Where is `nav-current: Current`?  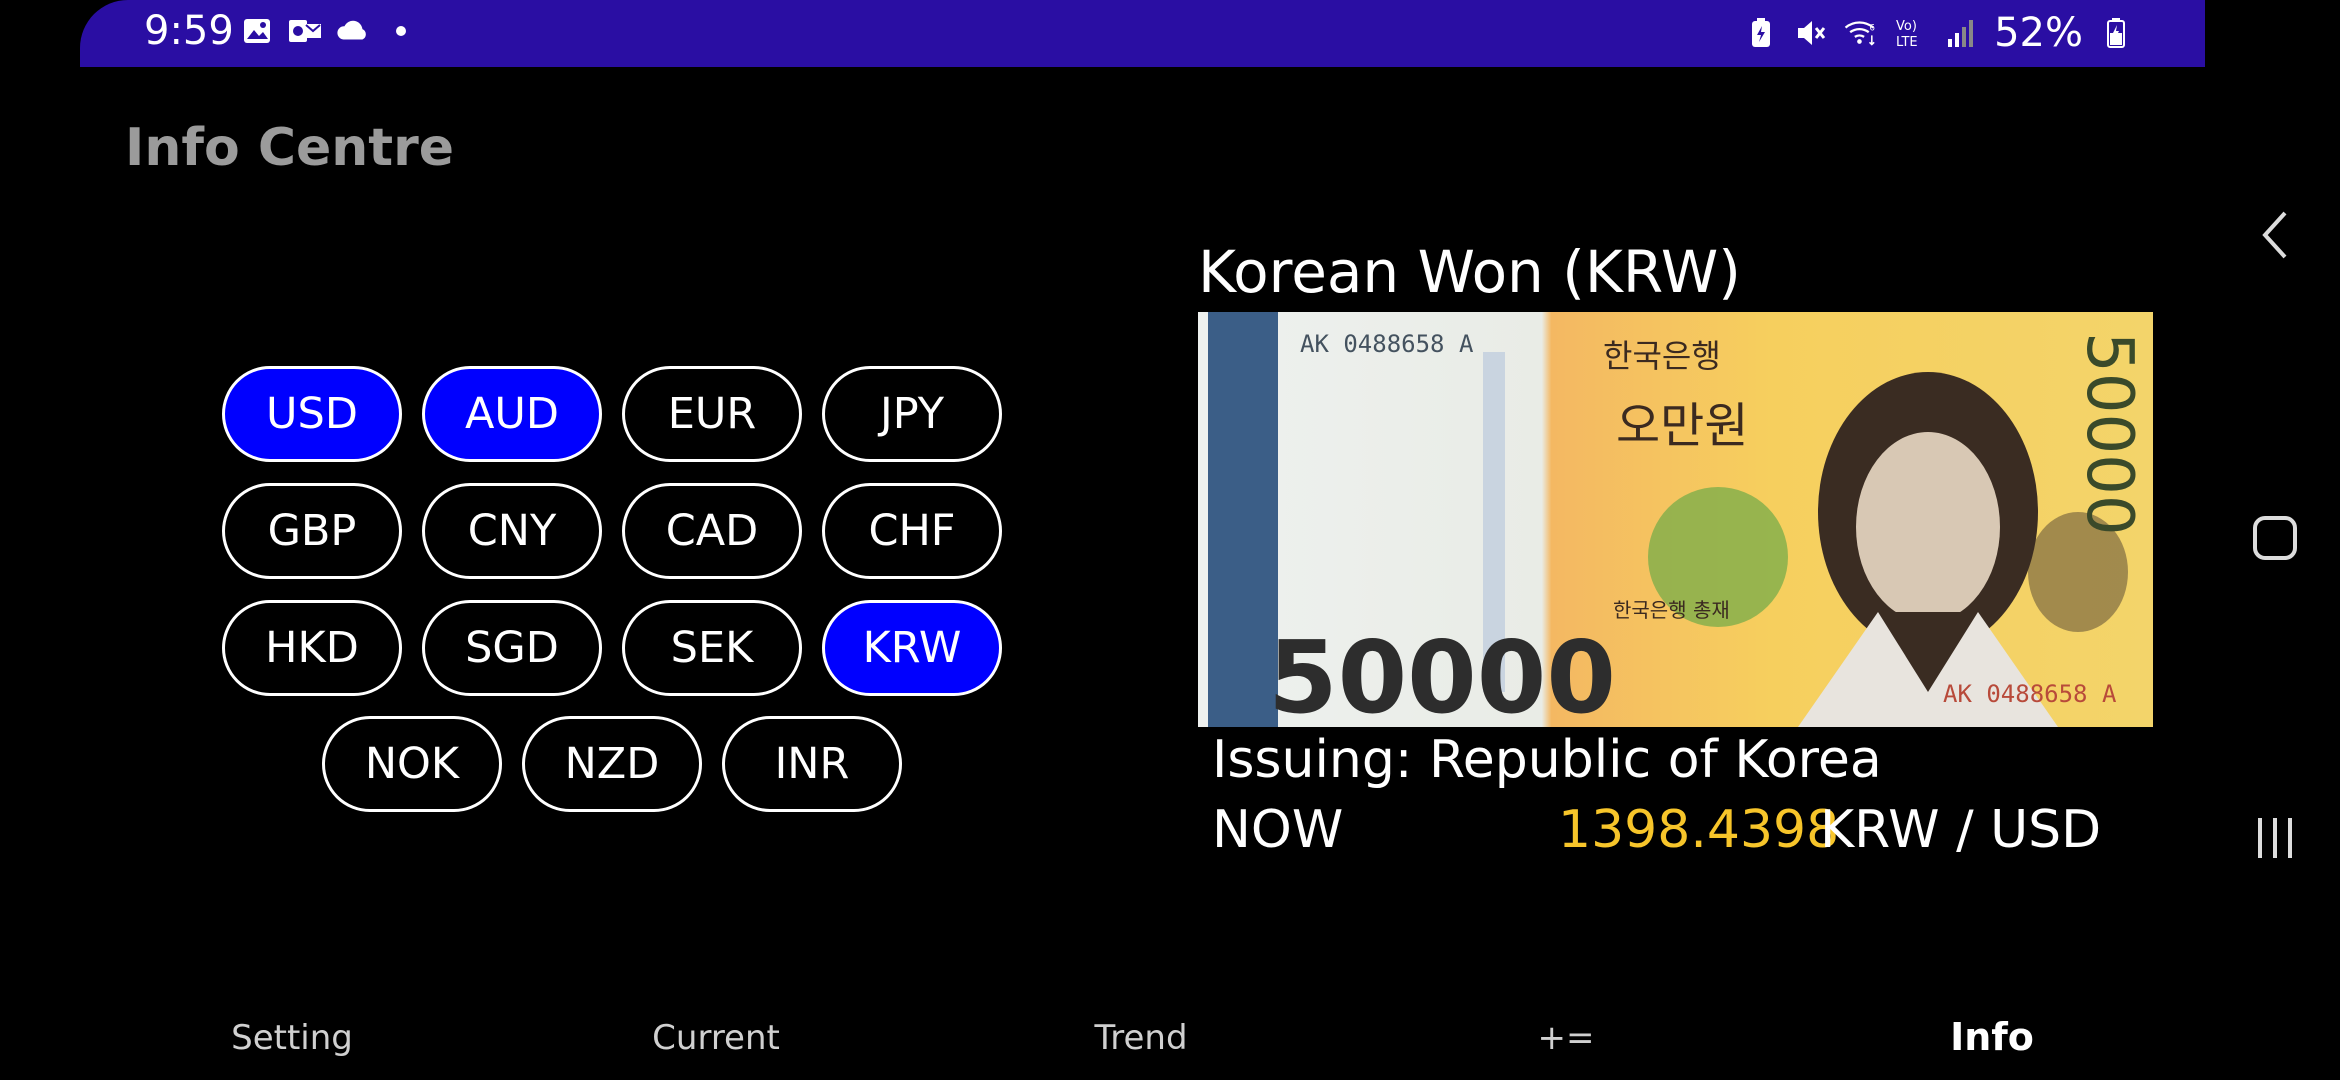 nav-current: Current is located at coordinates (716, 1038).